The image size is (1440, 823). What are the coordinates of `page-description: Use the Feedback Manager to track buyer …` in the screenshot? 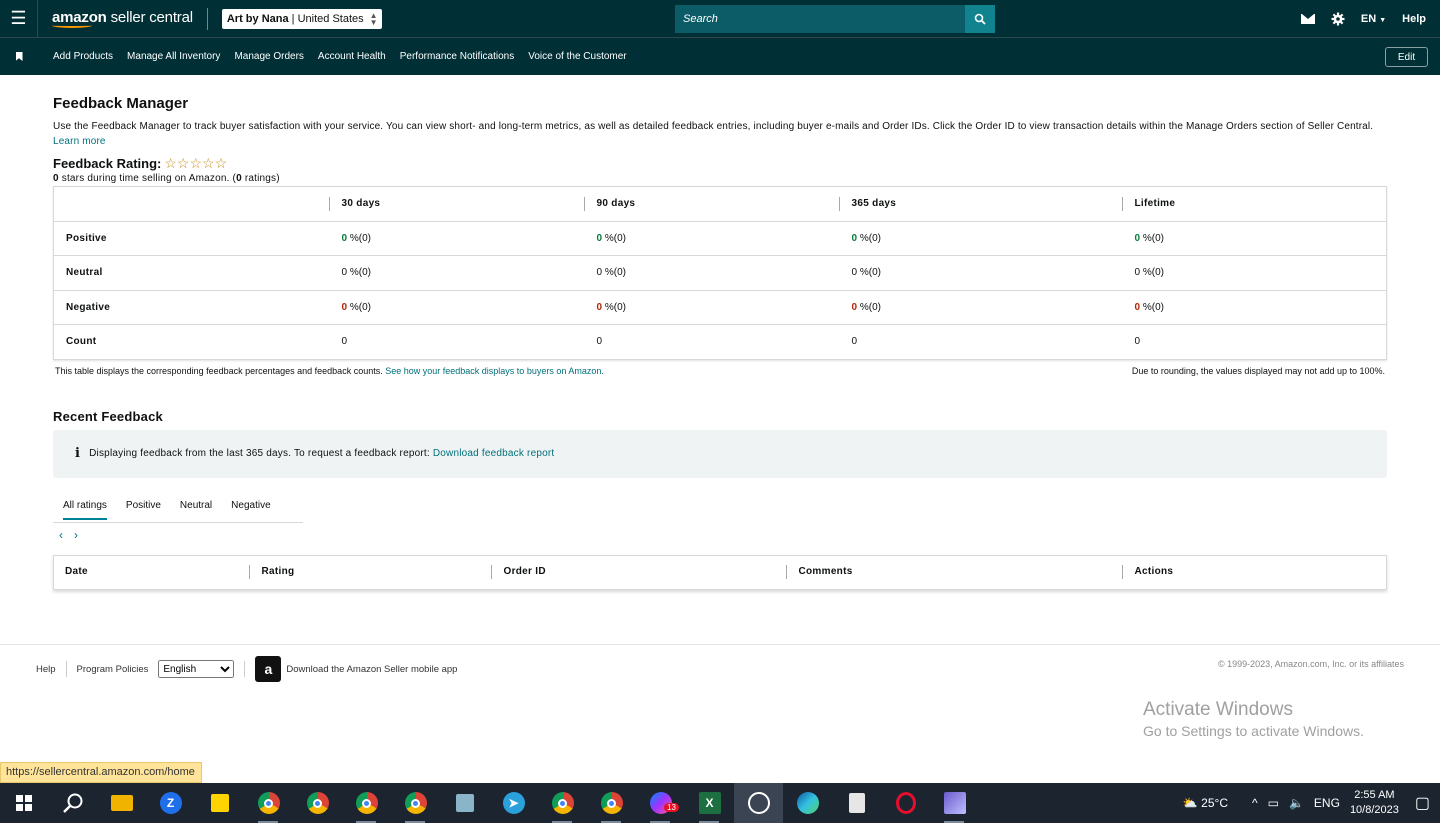 It's located at (720, 134).